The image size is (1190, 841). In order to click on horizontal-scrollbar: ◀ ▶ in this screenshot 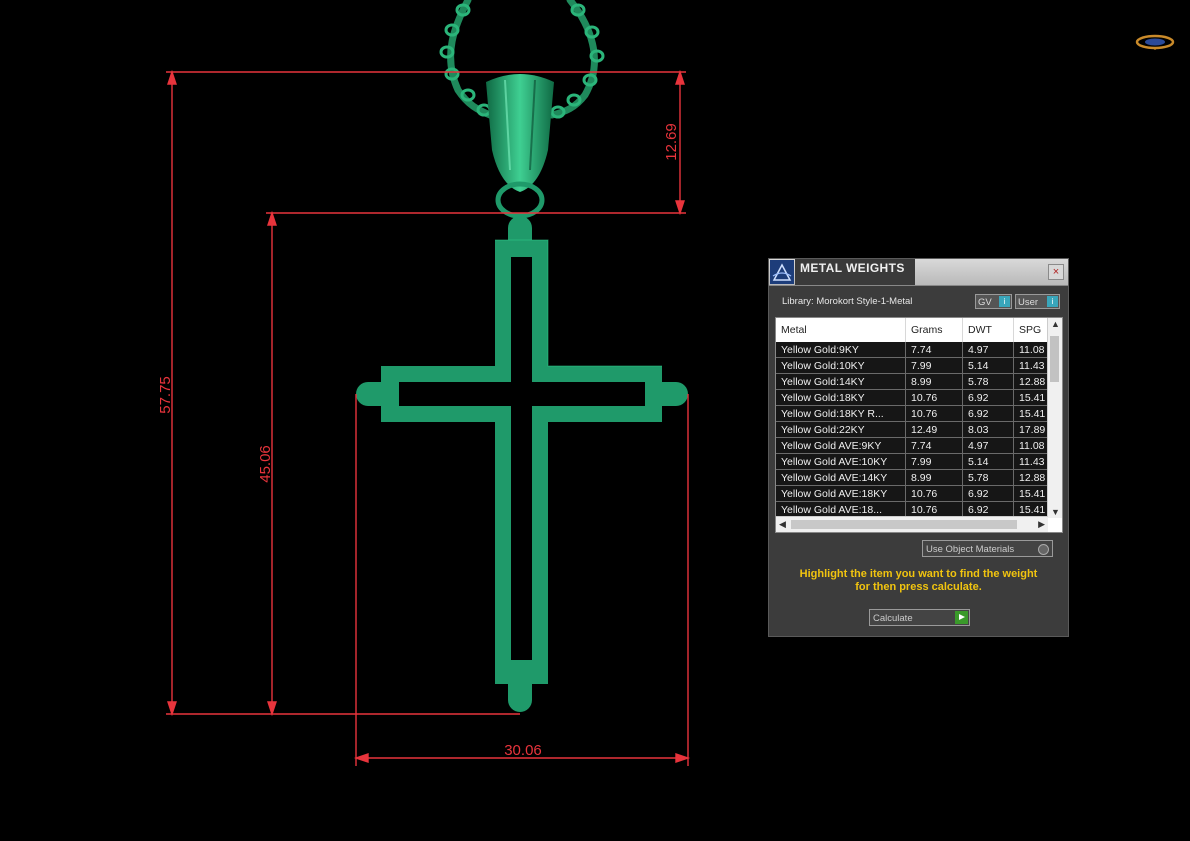, I will do `click(912, 524)`.